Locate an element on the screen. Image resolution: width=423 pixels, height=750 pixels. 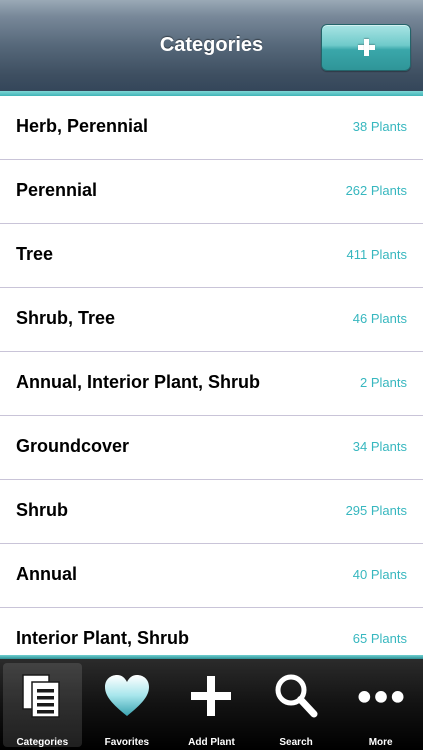
plant-count: 34 Plants is located at coordinates (379, 446).